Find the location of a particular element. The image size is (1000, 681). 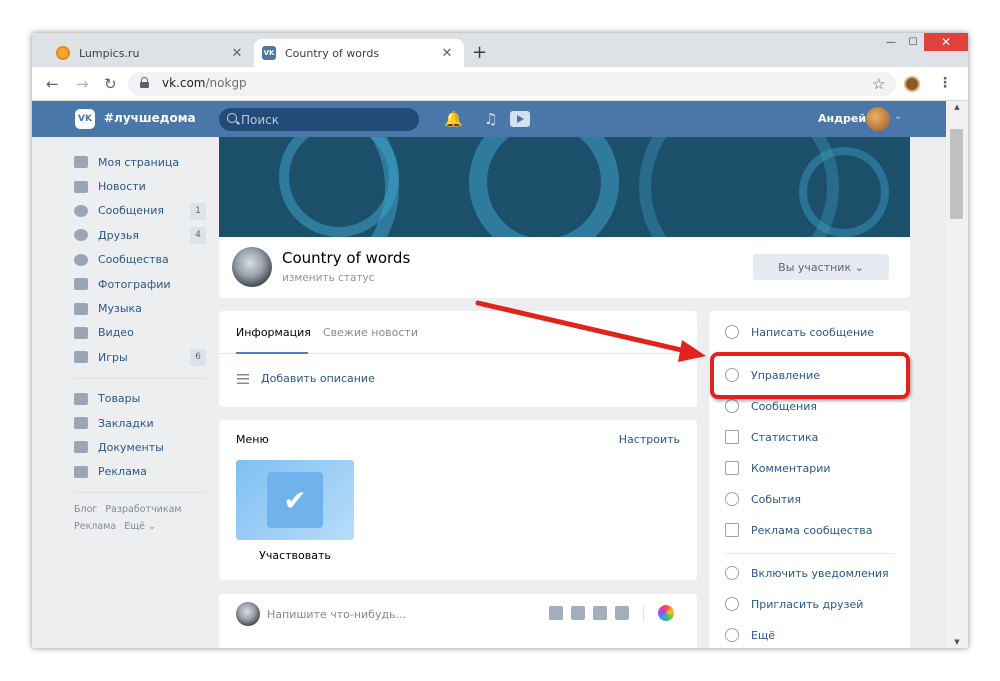

sidebar-item-documents: Документы is located at coordinates (140, 447).